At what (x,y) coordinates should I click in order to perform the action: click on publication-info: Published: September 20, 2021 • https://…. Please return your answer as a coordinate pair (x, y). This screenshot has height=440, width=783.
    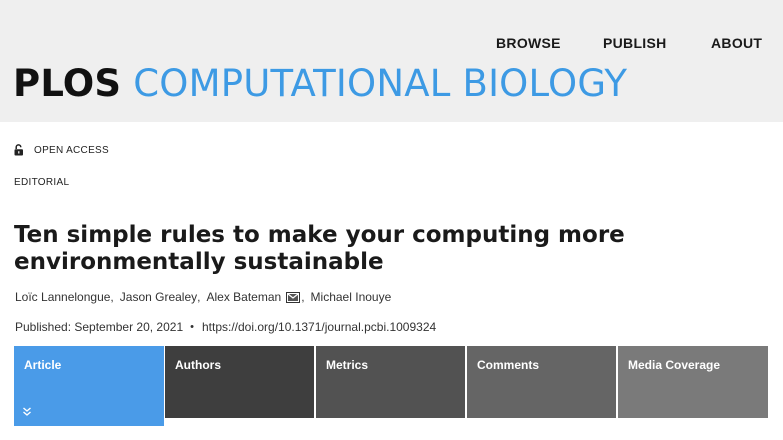
    Looking at the image, I should click on (225, 327).